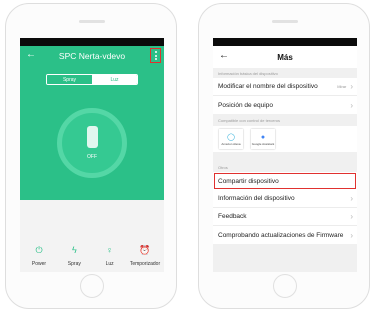 The width and height of the screenshot is (375, 313). Describe the element at coordinates (145, 255) in the screenshot. I see `timer-button: ⏰ Temporizador` at that location.